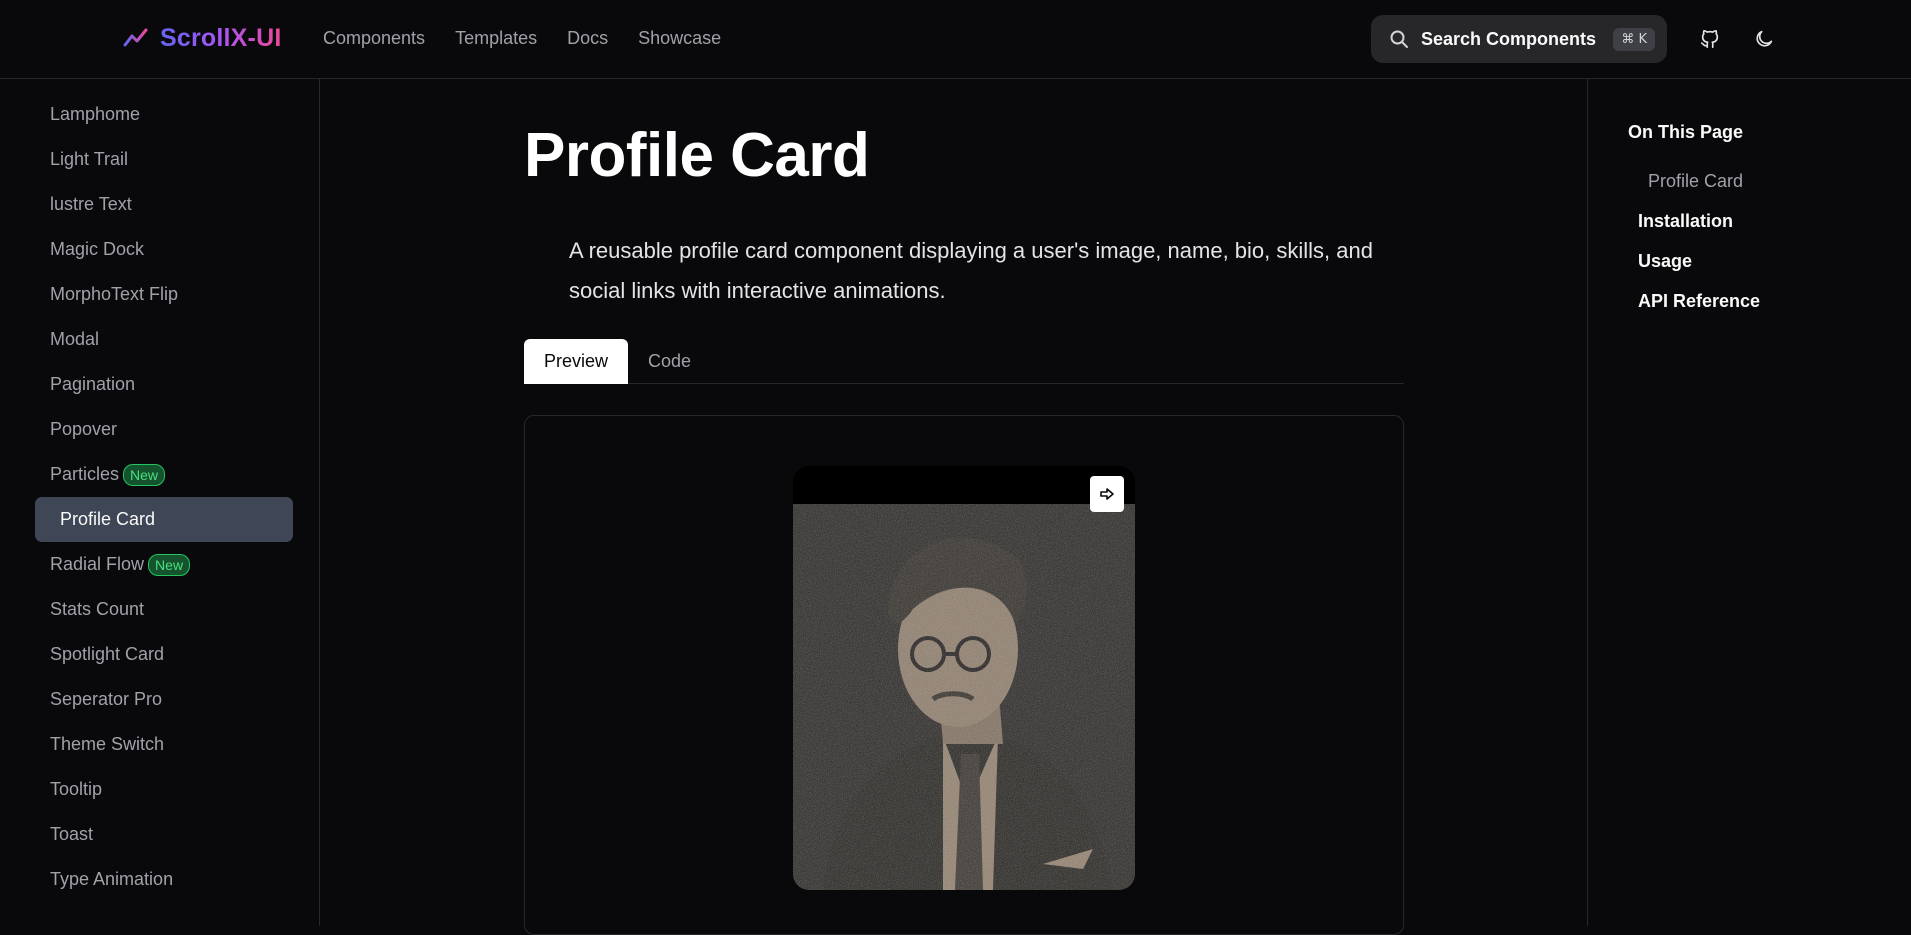 The image size is (1911, 935). I want to click on sidebar-item-label: Radial Flow, so click(97, 564).